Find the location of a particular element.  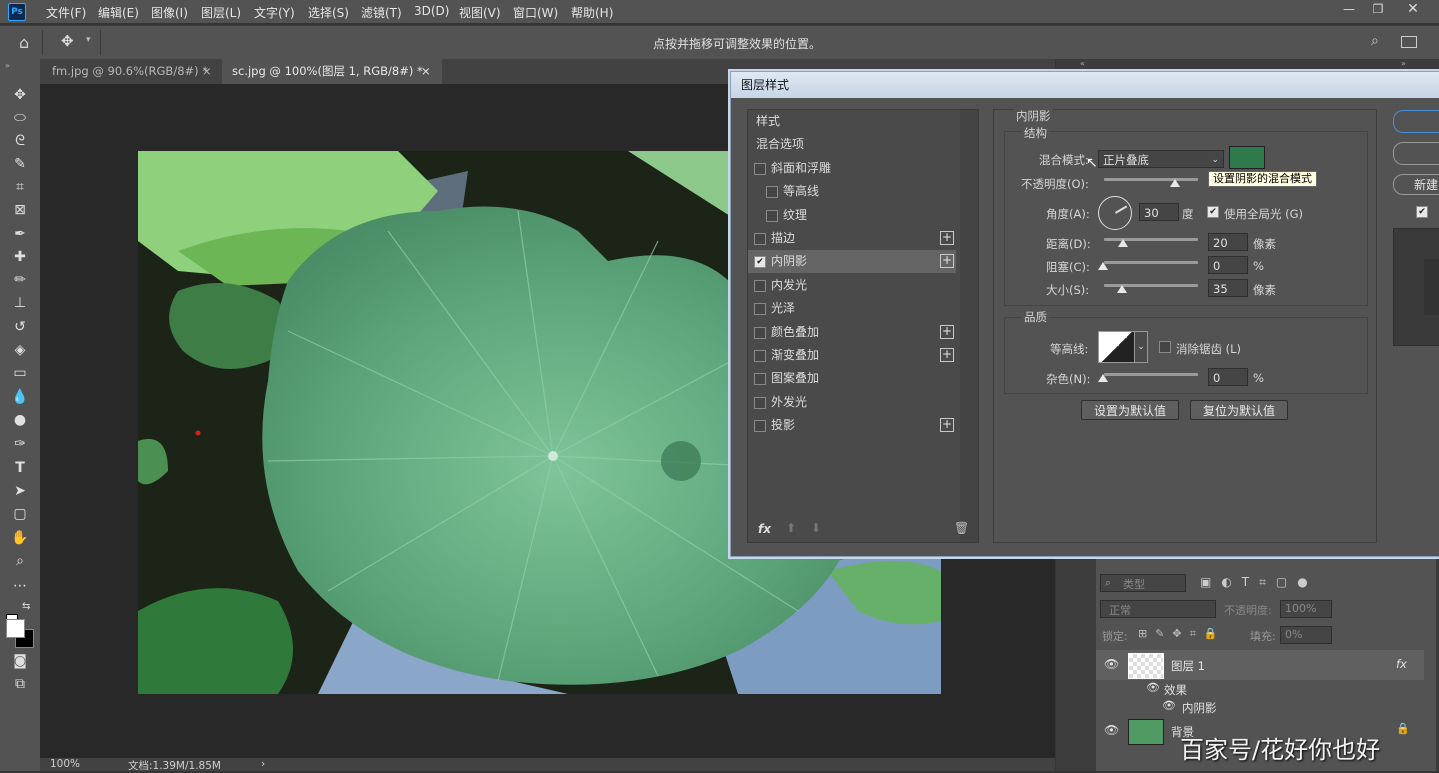

eraser-tool-icon: ◈ is located at coordinates (20, 350).